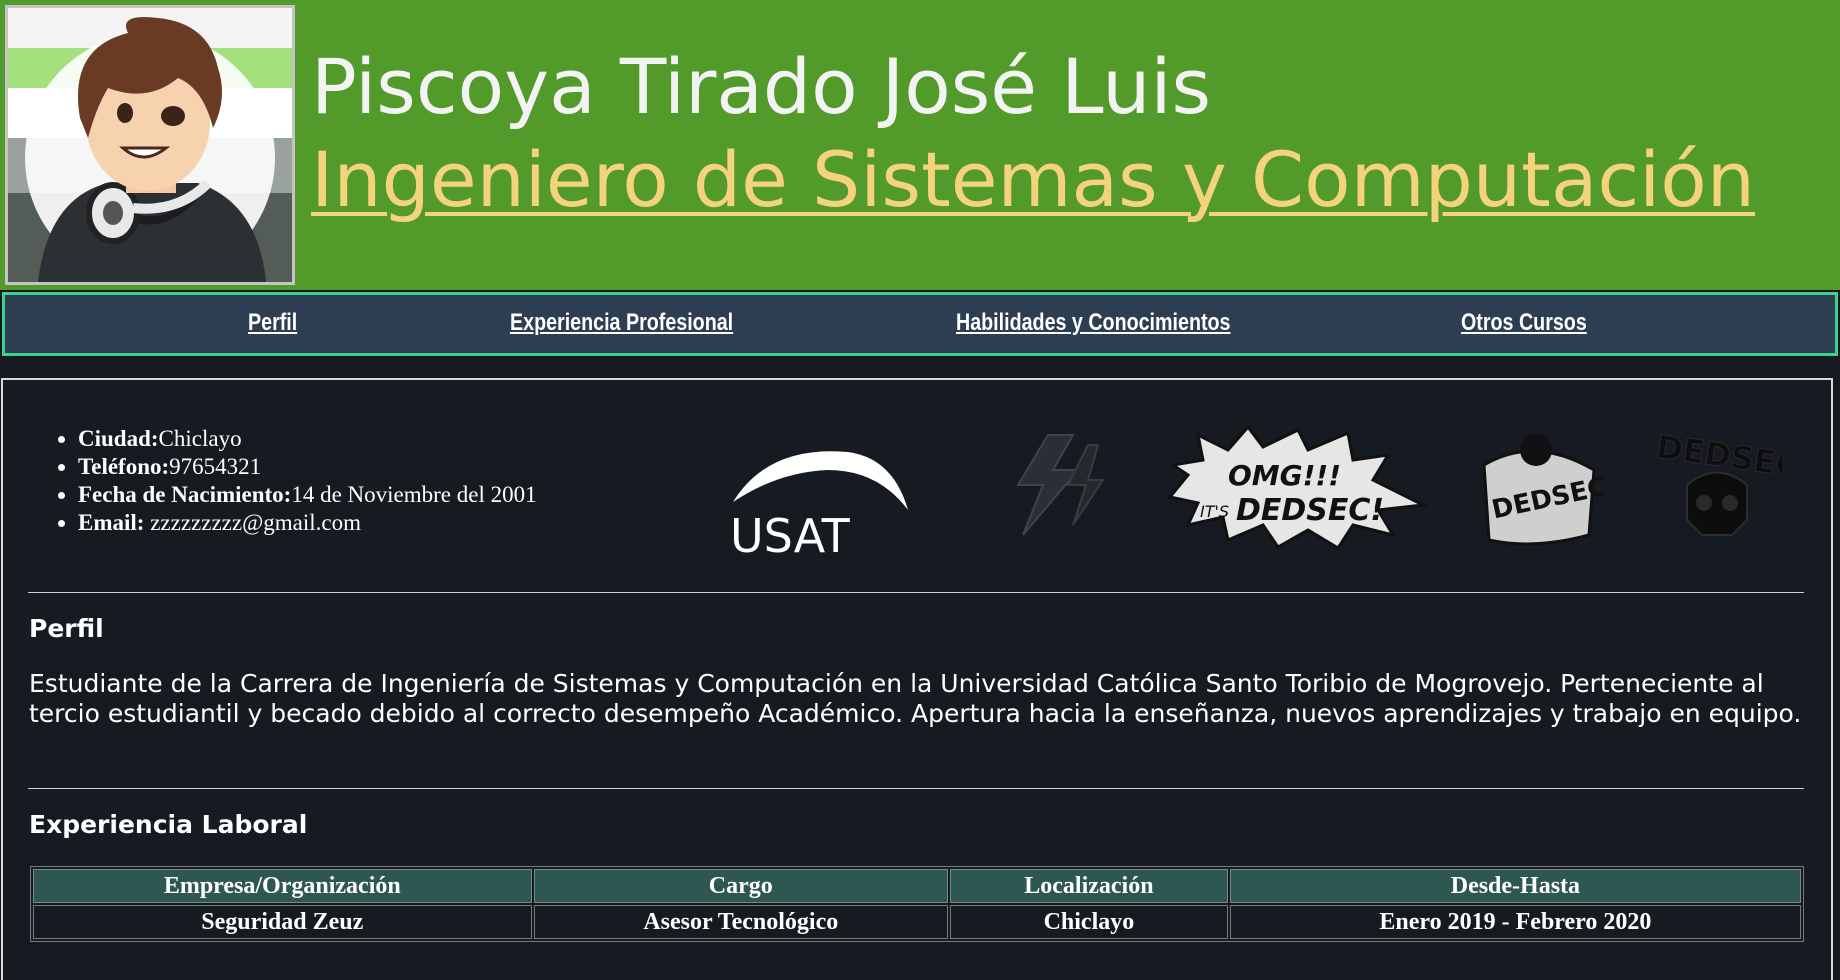 The height and width of the screenshot is (980, 1840). I want to click on svg-text: USAT, so click(790, 534).